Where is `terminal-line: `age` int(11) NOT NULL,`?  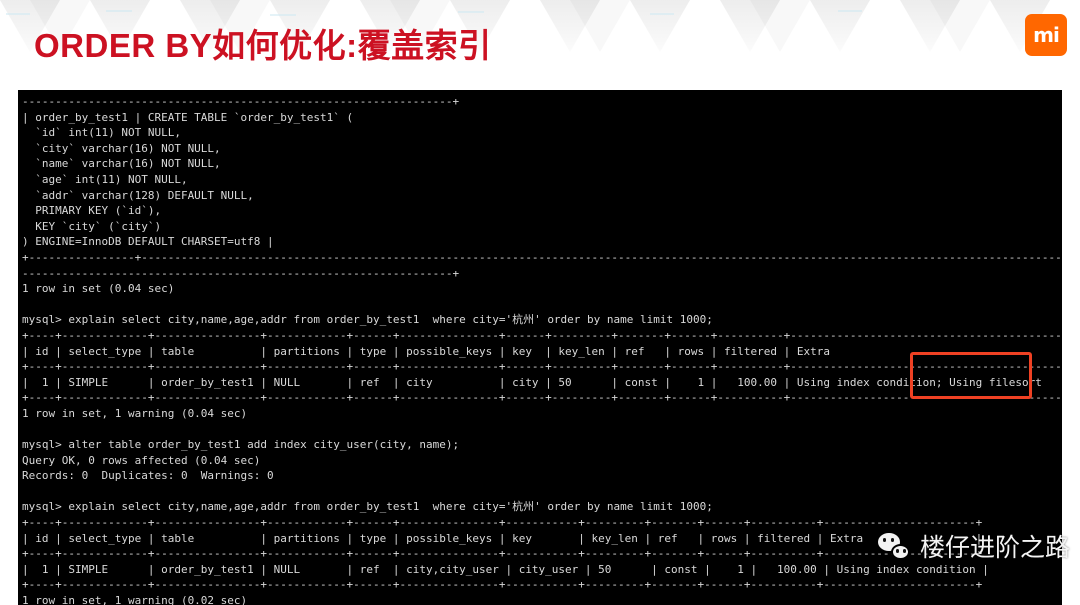 terminal-line: `age` int(11) NOT NULL, is located at coordinates (105, 179).